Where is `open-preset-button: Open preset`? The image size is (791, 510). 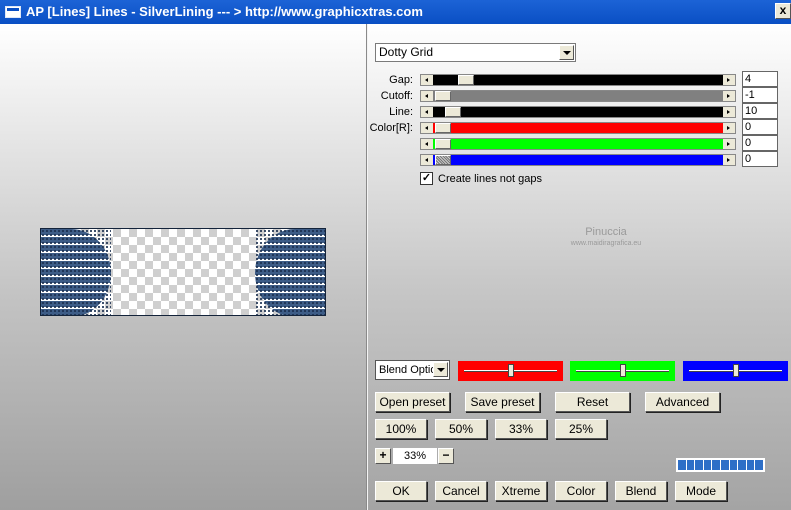
open-preset-button: Open preset is located at coordinates (412, 402).